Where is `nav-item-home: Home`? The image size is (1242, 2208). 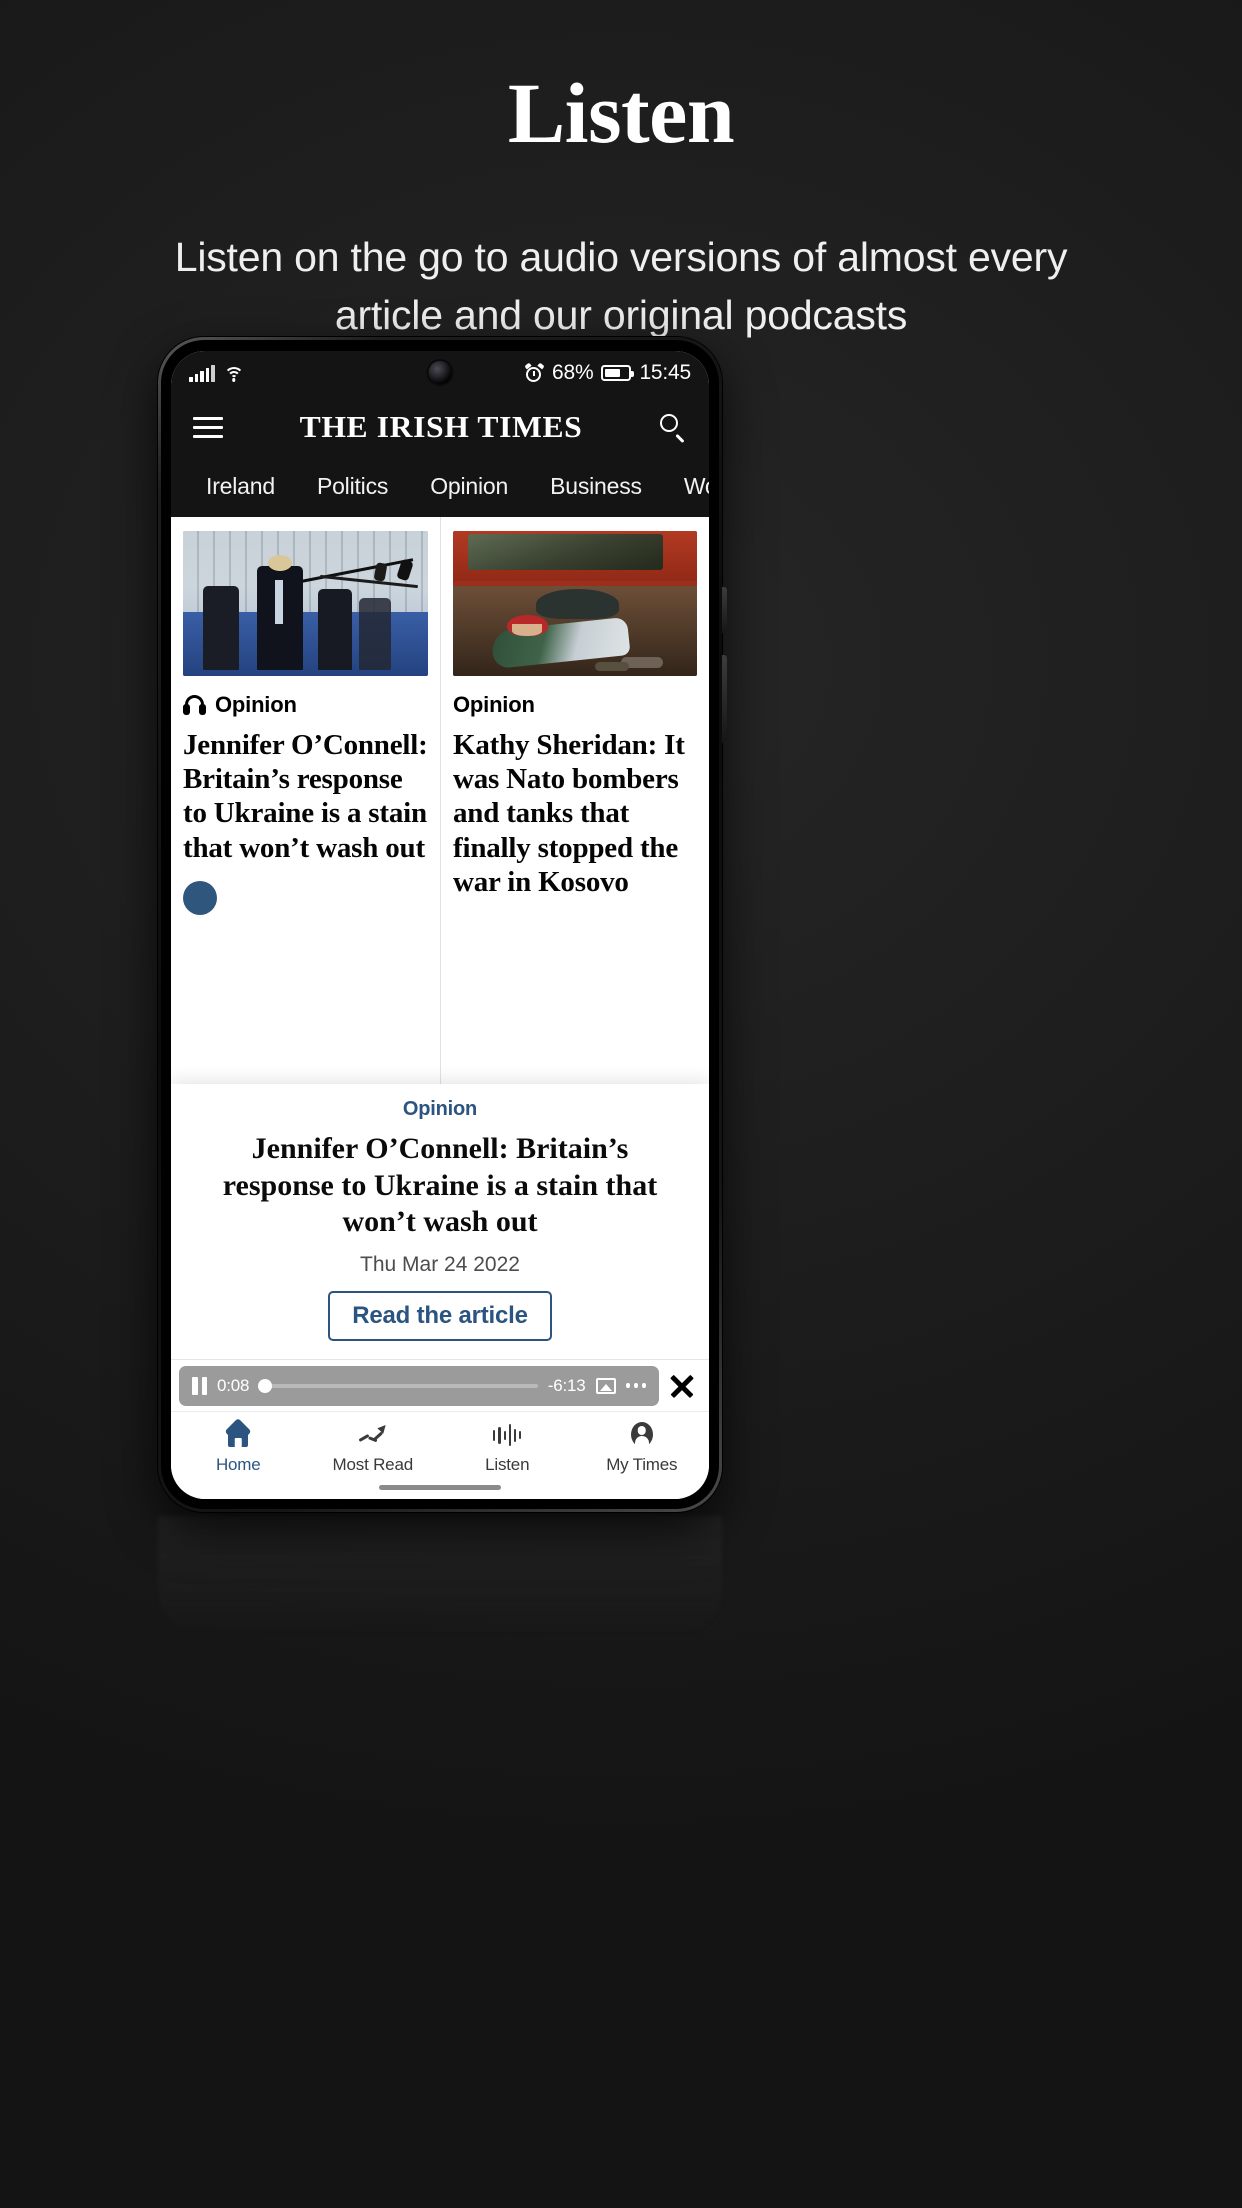
nav-item-home: Home is located at coordinates (238, 1446).